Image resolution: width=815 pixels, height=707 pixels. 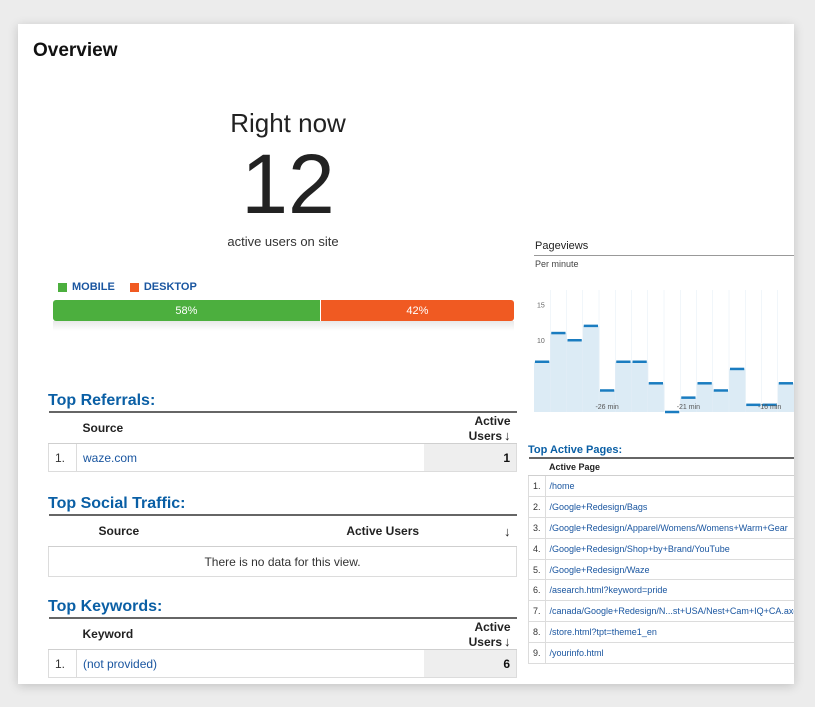 What do you see at coordinates (562, 246) in the screenshot?
I see `pageviews-title: Pageviews` at bounding box center [562, 246].